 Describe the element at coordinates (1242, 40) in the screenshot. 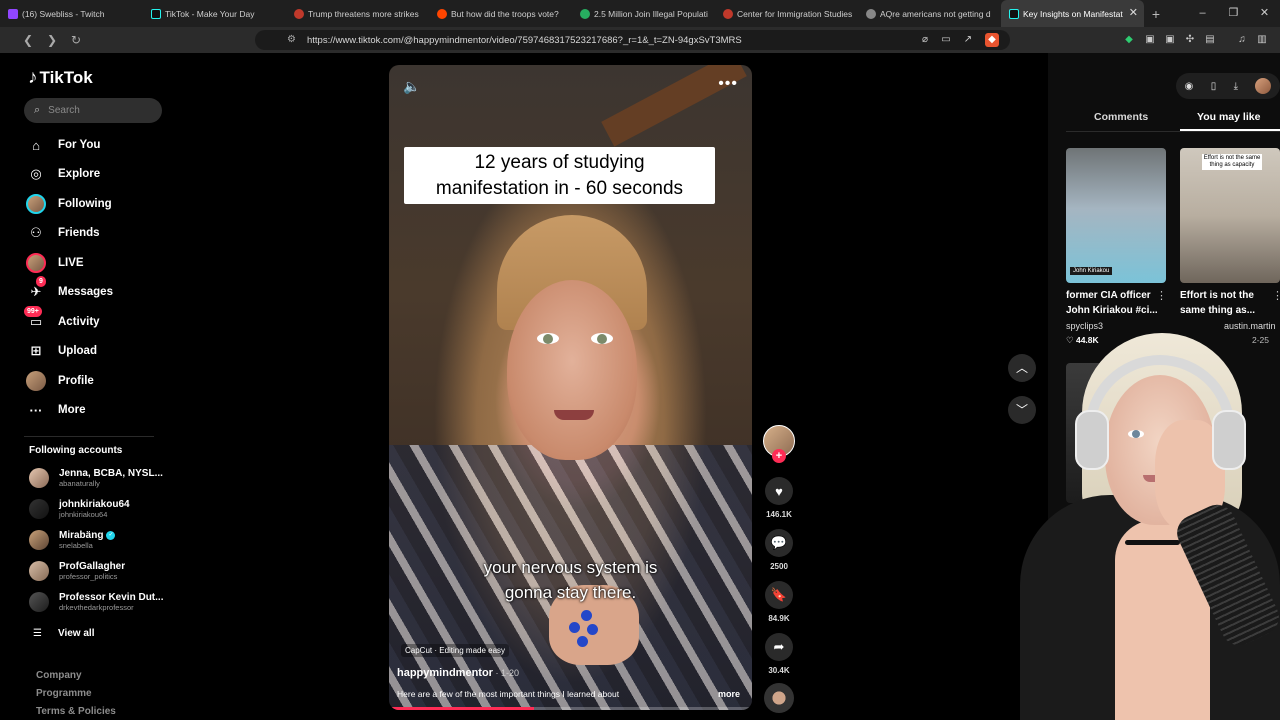

I see `music-icon: ♫` at that location.